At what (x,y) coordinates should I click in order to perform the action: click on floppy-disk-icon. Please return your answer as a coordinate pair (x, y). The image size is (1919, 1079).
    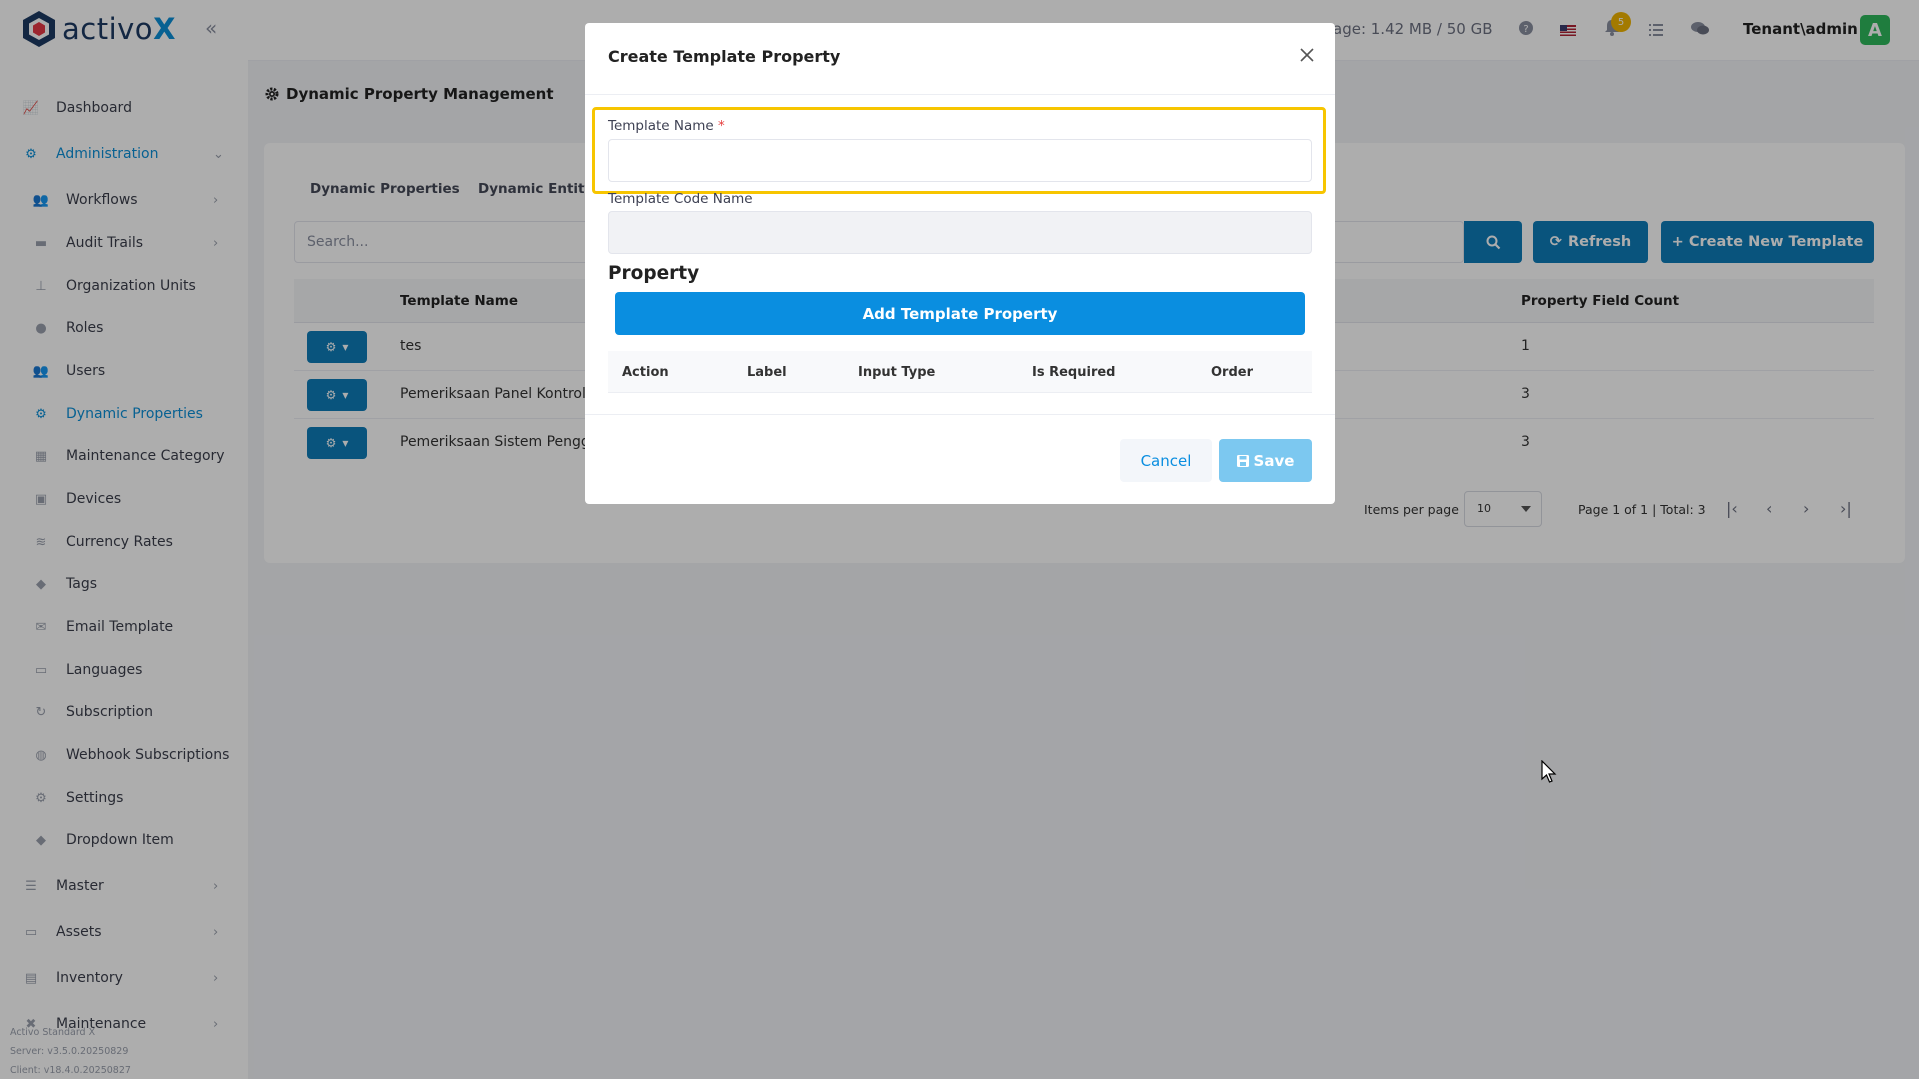
    Looking at the image, I should click on (1242, 460).